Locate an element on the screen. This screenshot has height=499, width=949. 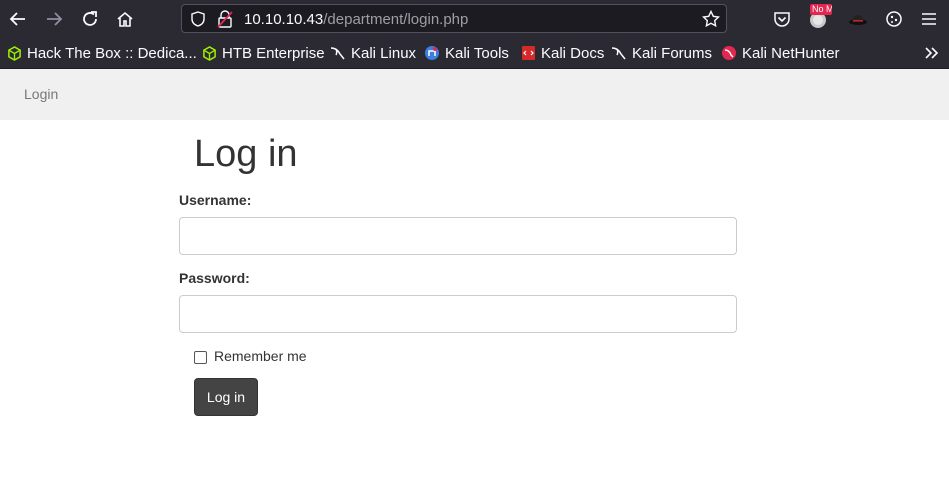
kali-docs-icon is located at coordinates (528, 53).